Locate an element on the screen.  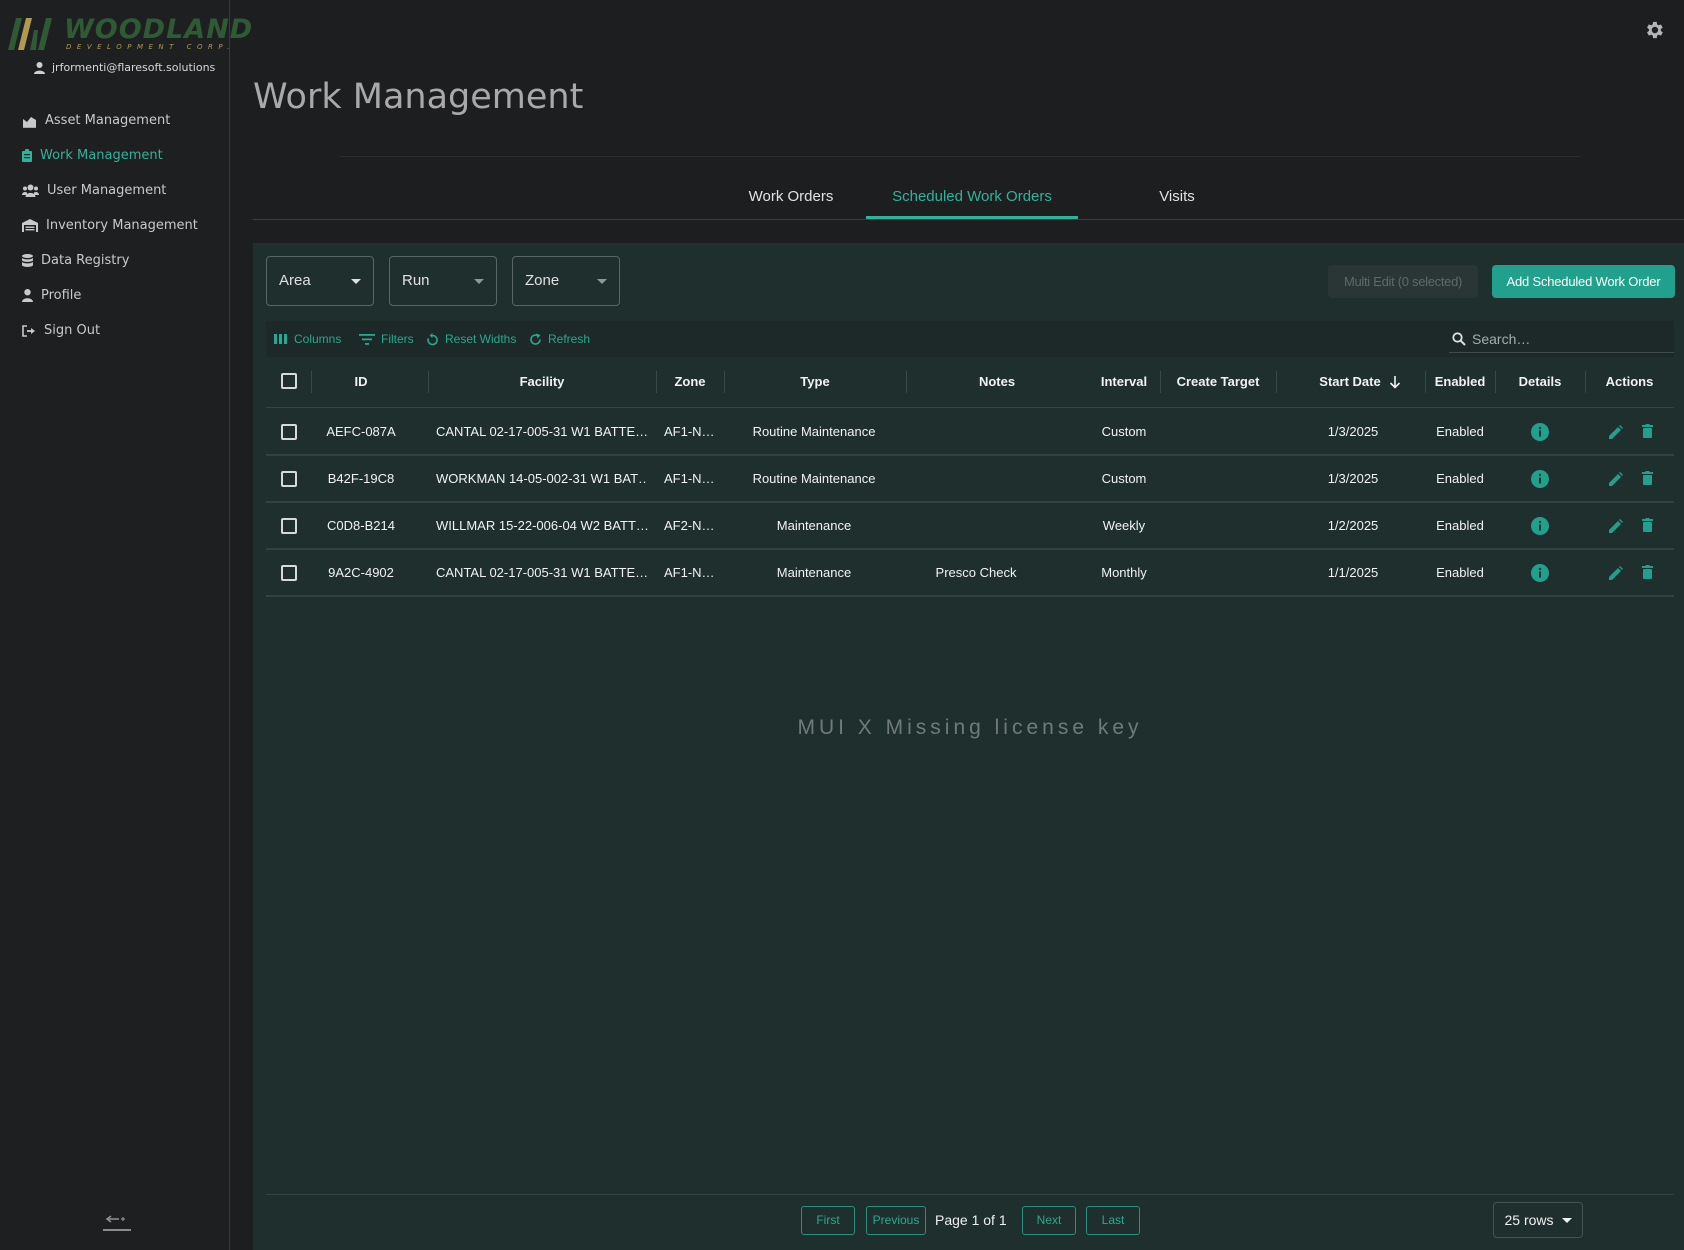
tab-bar: Work Orders Scheduled Work Orders Visits is located at coordinates (968, 198).